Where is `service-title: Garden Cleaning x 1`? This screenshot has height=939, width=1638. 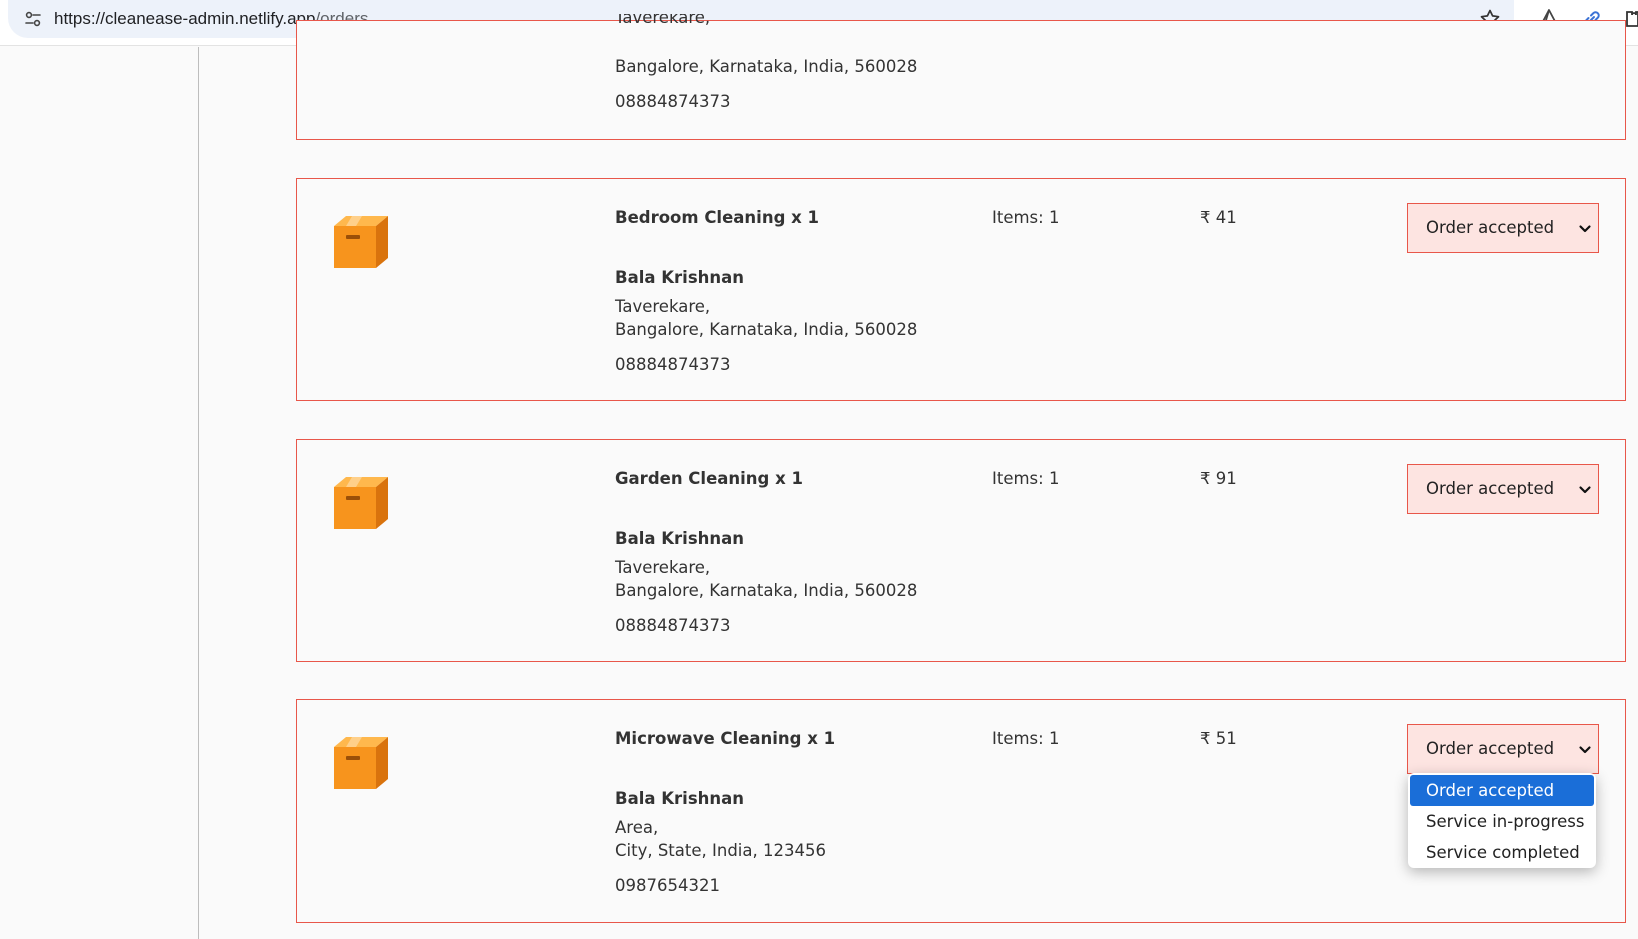
service-title: Garden Cleaning x 1 is located at coordinates (709, 478).